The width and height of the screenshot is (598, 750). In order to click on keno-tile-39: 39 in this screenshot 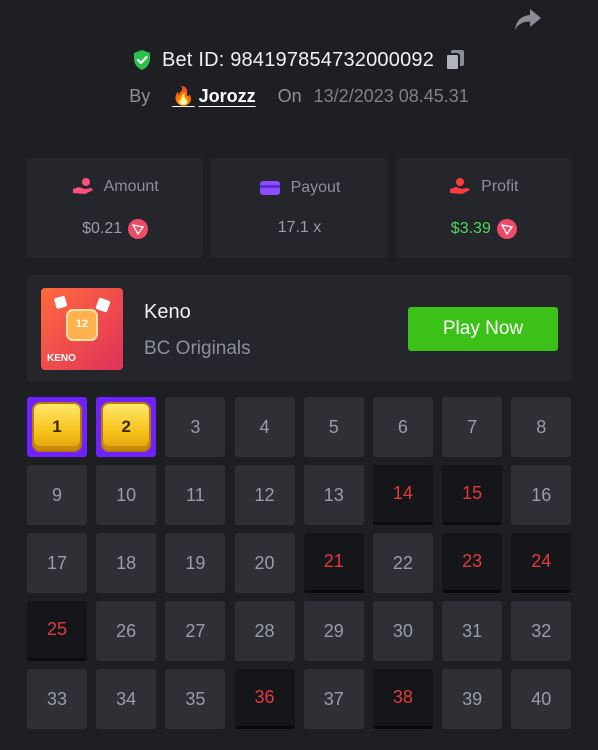, I will do `click(472, 699)`.